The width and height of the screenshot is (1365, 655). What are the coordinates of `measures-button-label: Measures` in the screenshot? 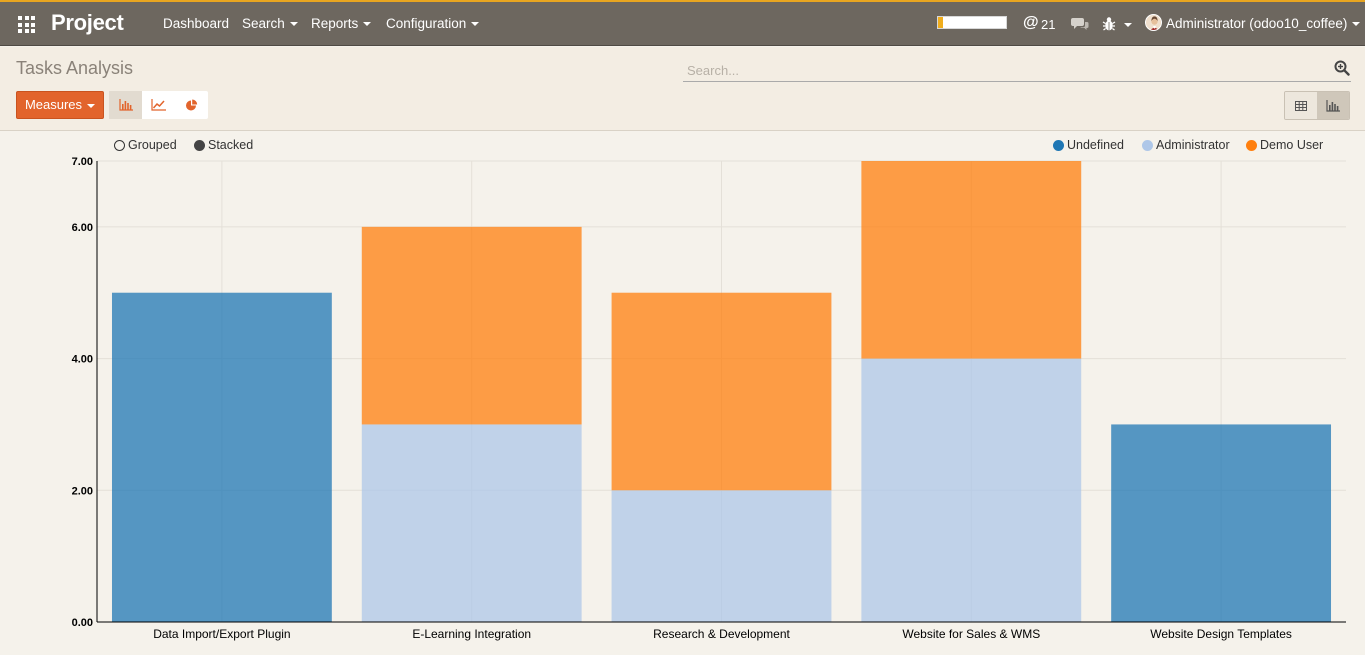 It's located at (53, 104).